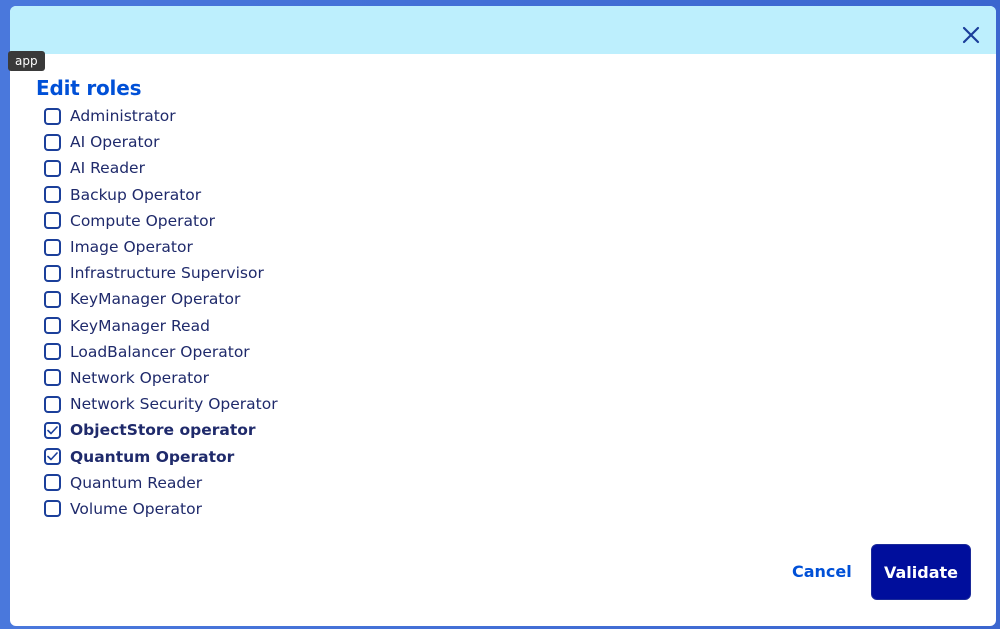  What do you see at coordinates (107, 168) in the screenshot?
I see `role-label: AI Reader` at bounding box center [107, 168].